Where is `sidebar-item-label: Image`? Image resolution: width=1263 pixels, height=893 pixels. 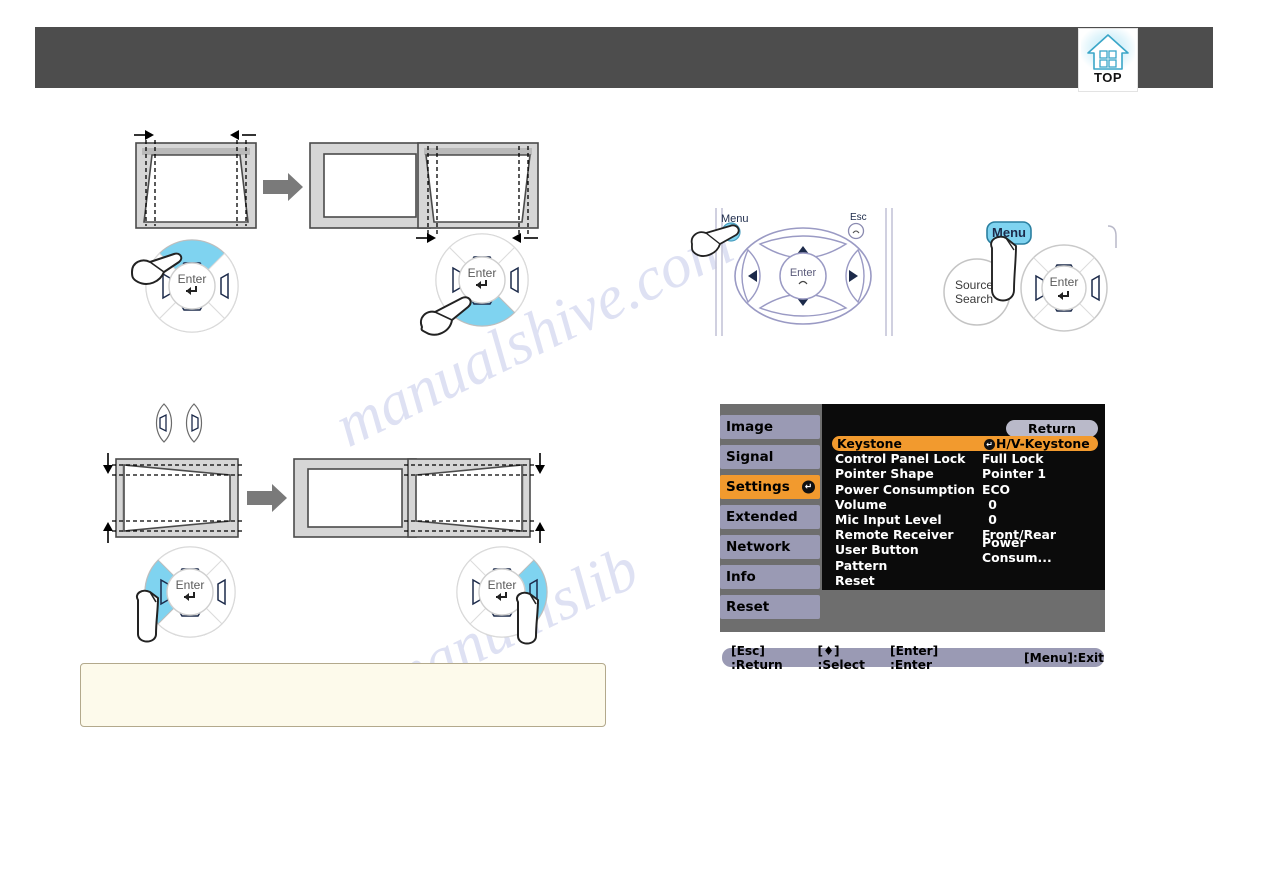
sidebar-item-label: Image is located at coordinates (750, 427).